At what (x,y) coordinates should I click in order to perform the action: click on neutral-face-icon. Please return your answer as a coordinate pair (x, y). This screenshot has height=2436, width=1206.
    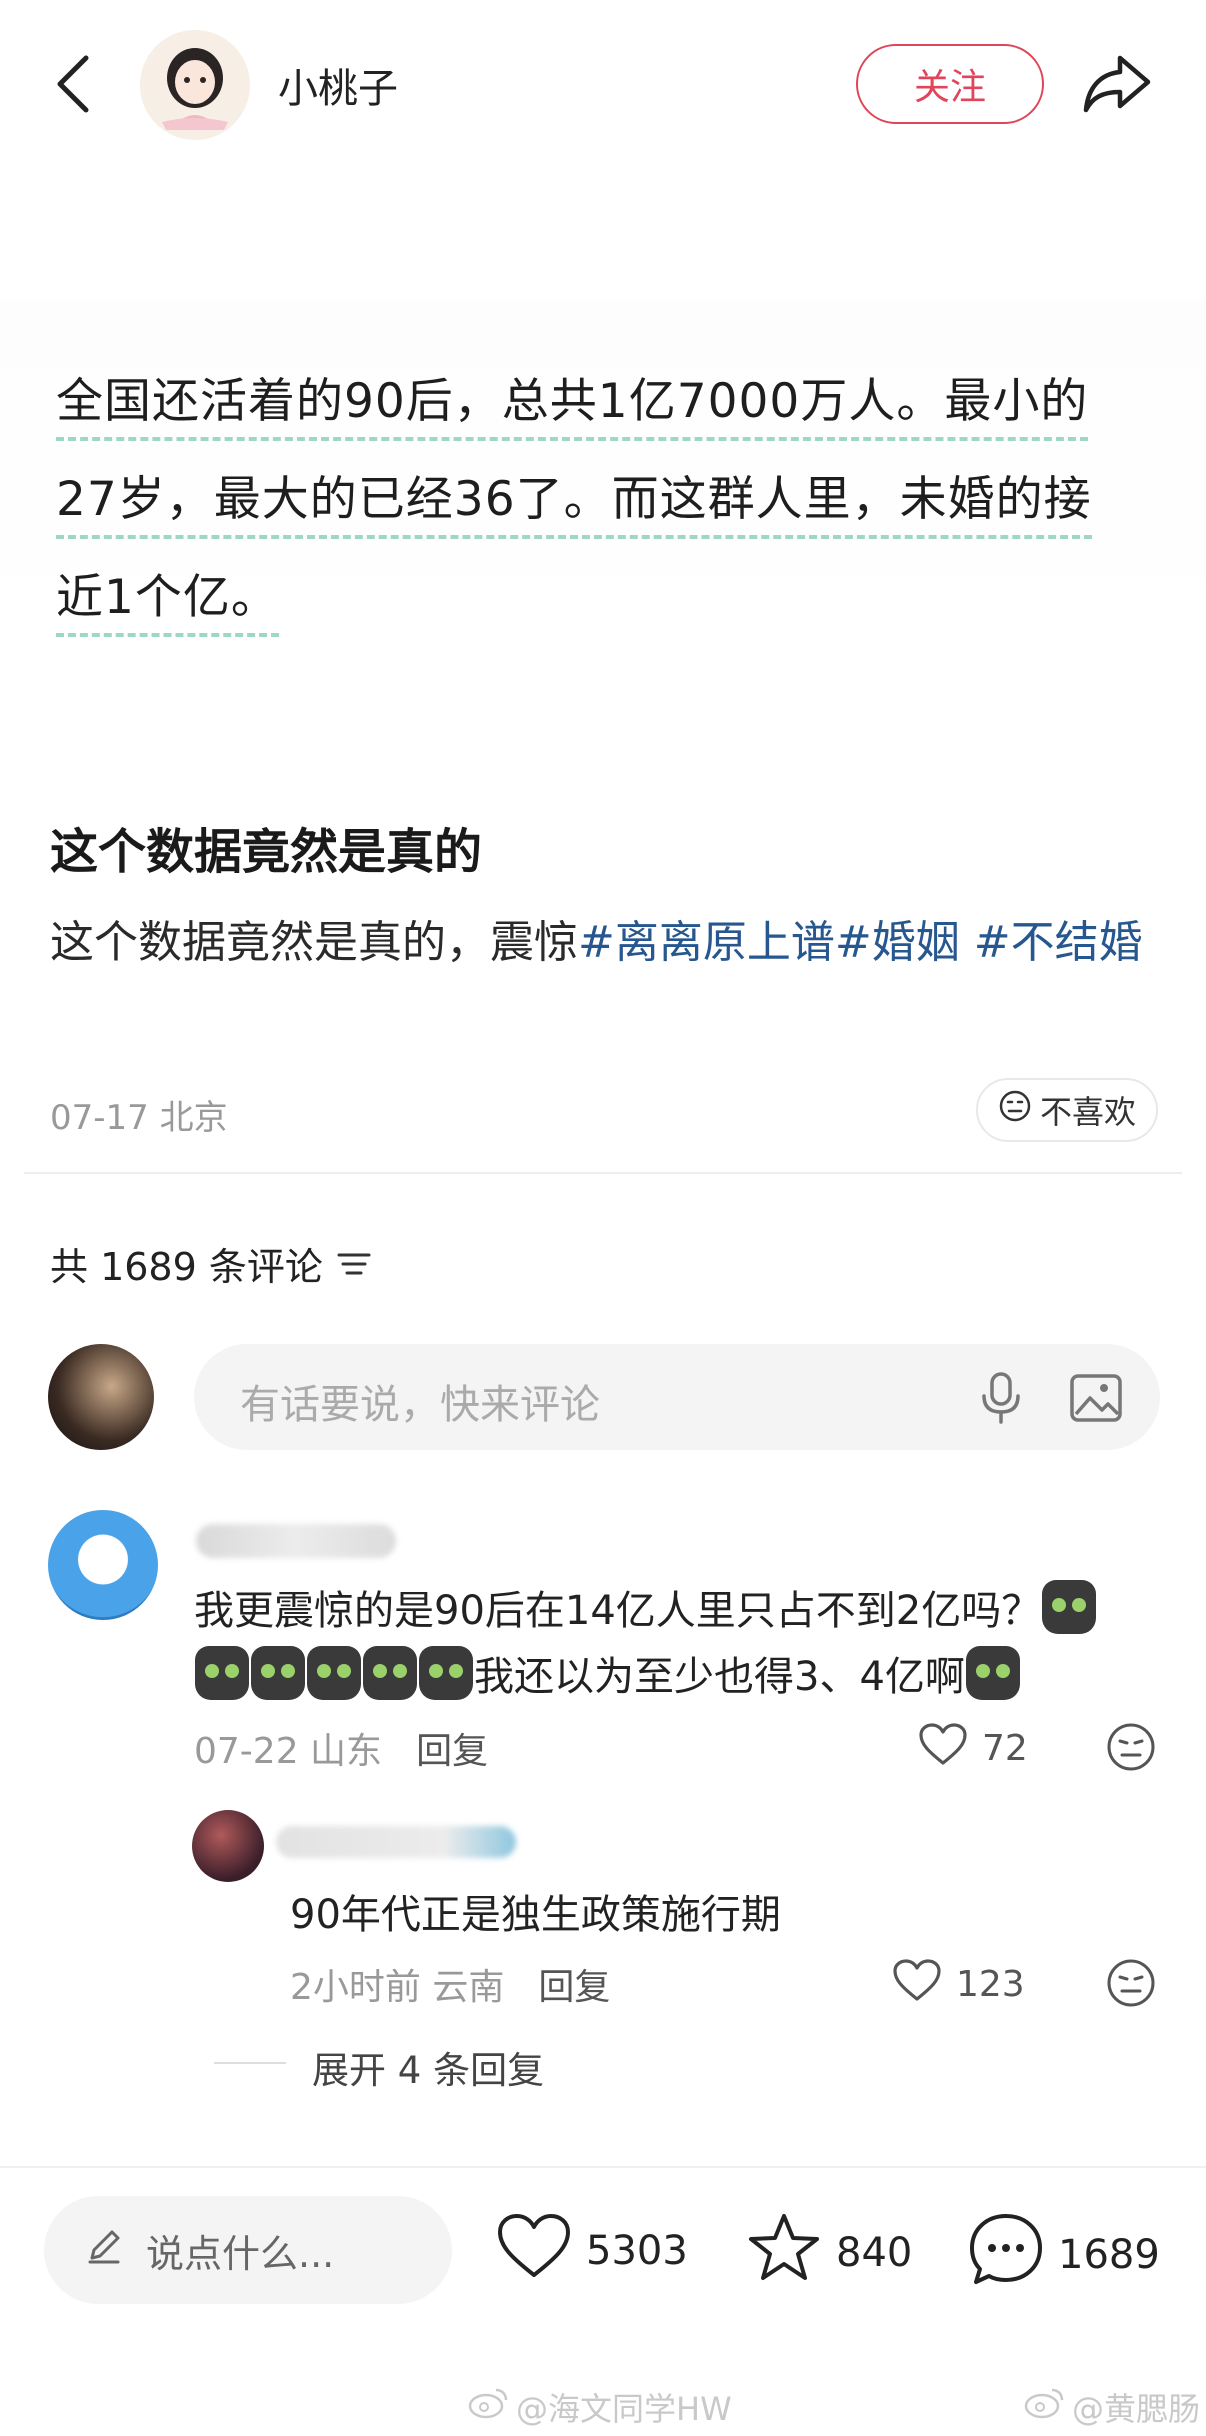
    Looking at the image, I should click on (1015, 1110).